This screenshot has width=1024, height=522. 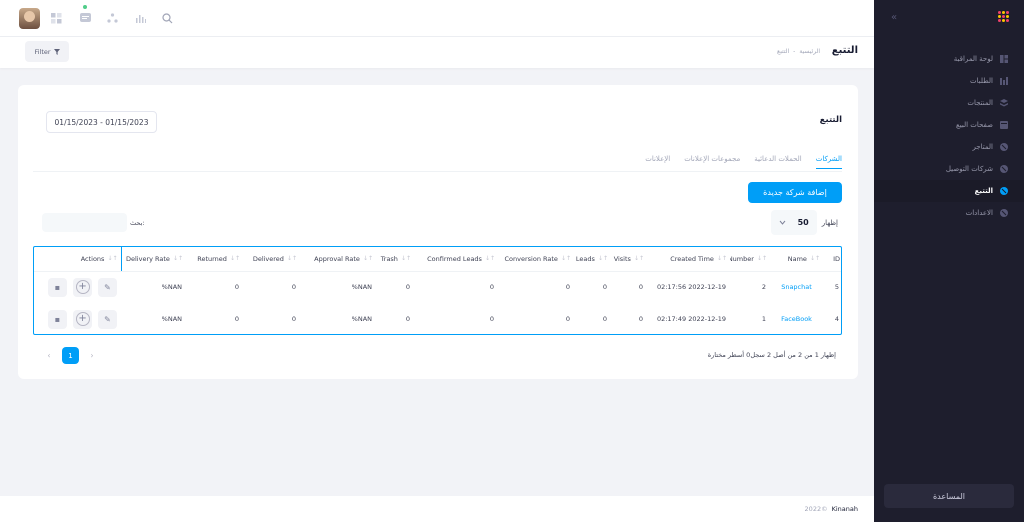 I want to click on settings-icon, so click(x=1004, y=213).